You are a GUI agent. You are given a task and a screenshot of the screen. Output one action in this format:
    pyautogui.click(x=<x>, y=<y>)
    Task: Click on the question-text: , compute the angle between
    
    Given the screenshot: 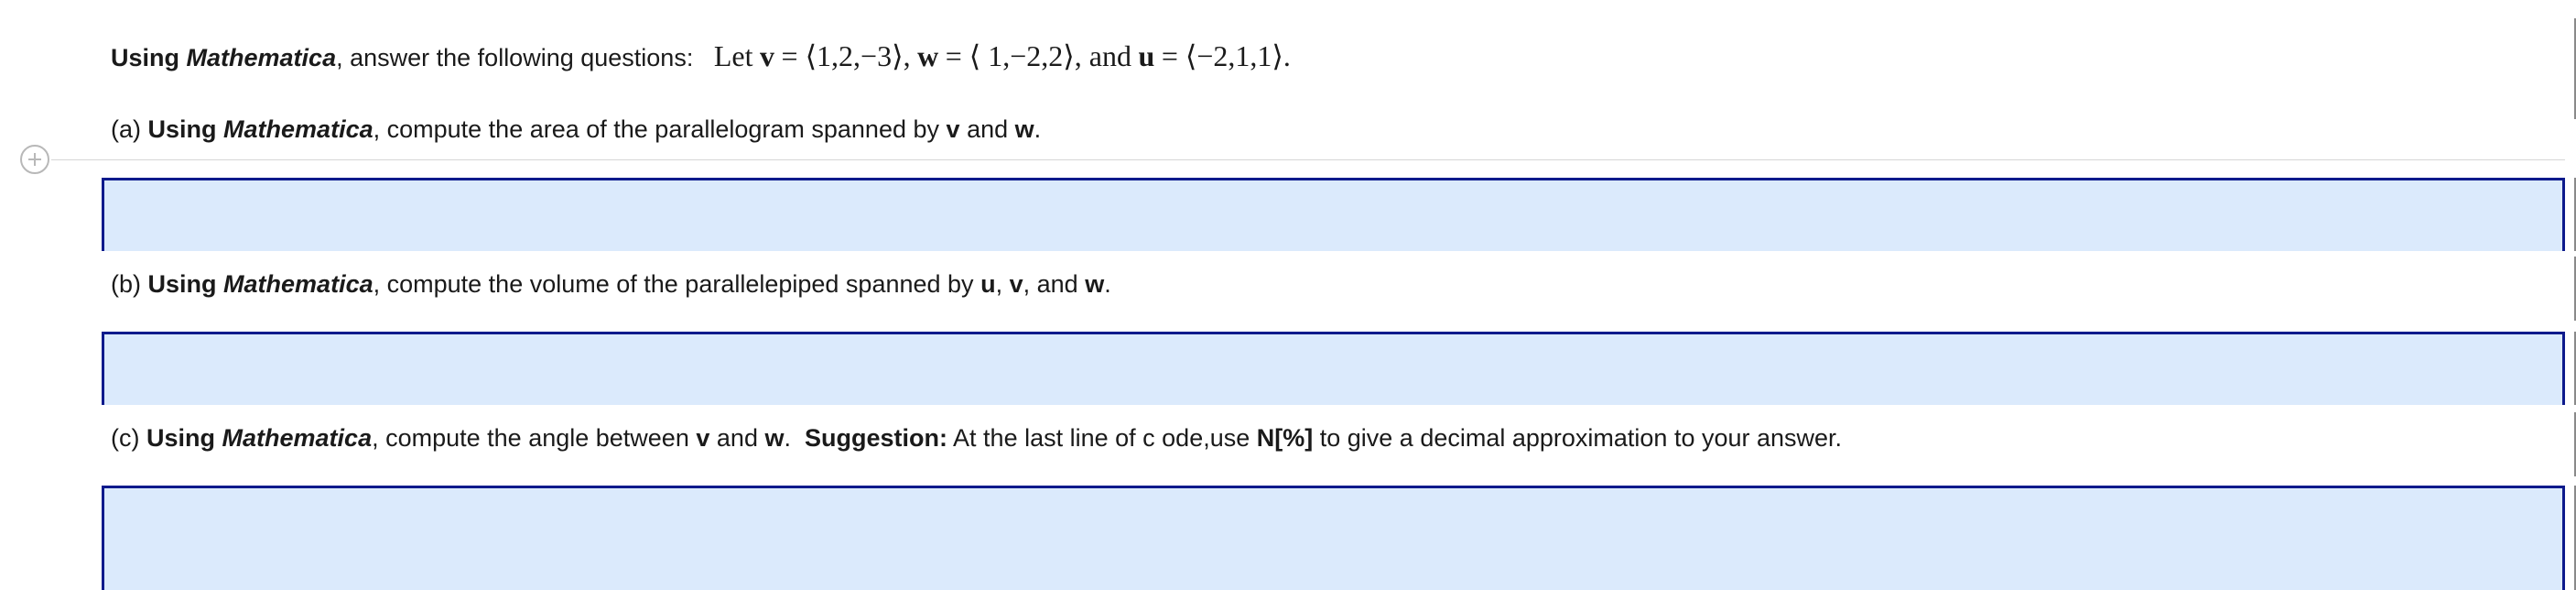 What is the action you would take?
    pyautogui.click(x=530, y=438)
    